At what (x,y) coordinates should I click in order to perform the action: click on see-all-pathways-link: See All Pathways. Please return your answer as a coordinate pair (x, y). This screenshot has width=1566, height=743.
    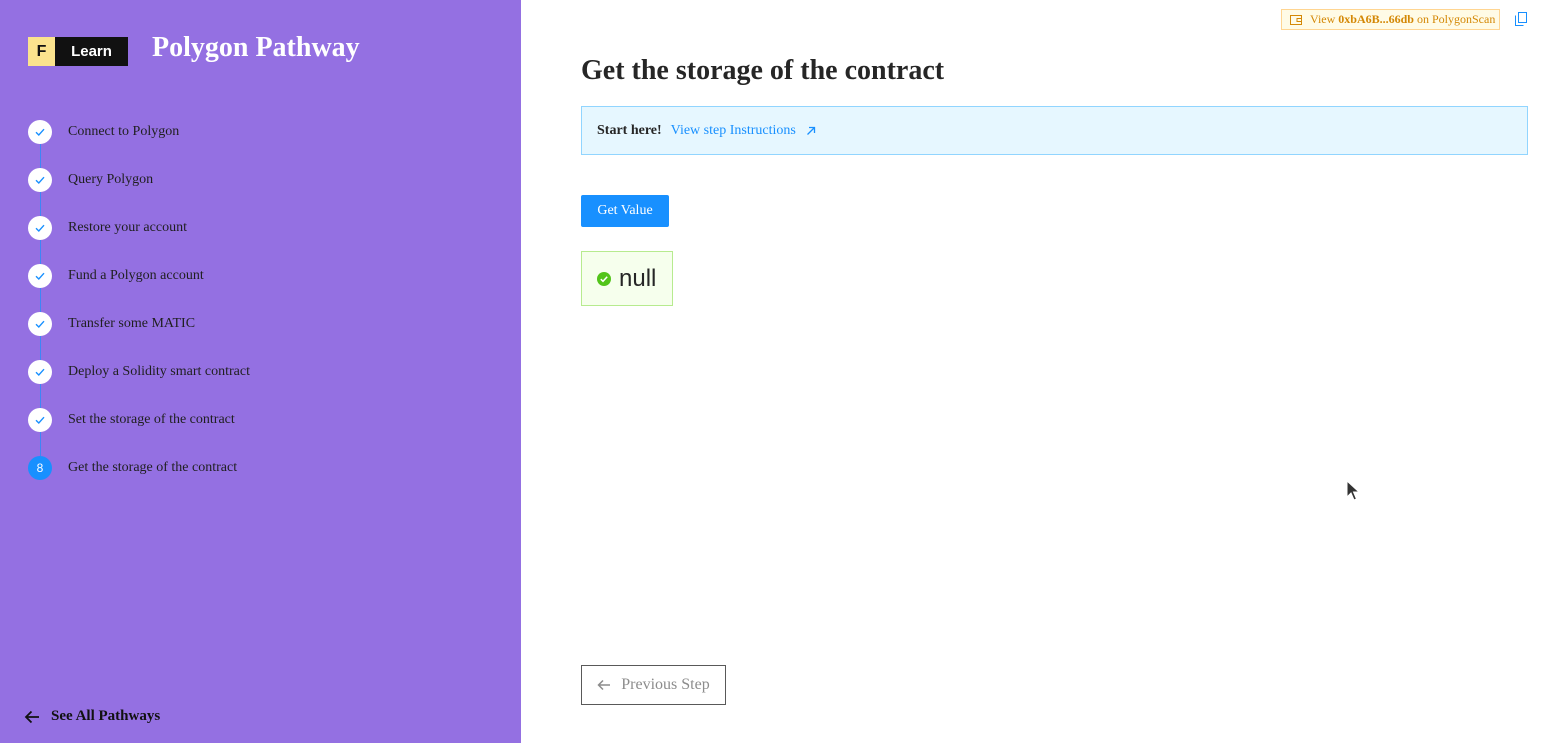
    Looking at the image, I should click on (92, 716).